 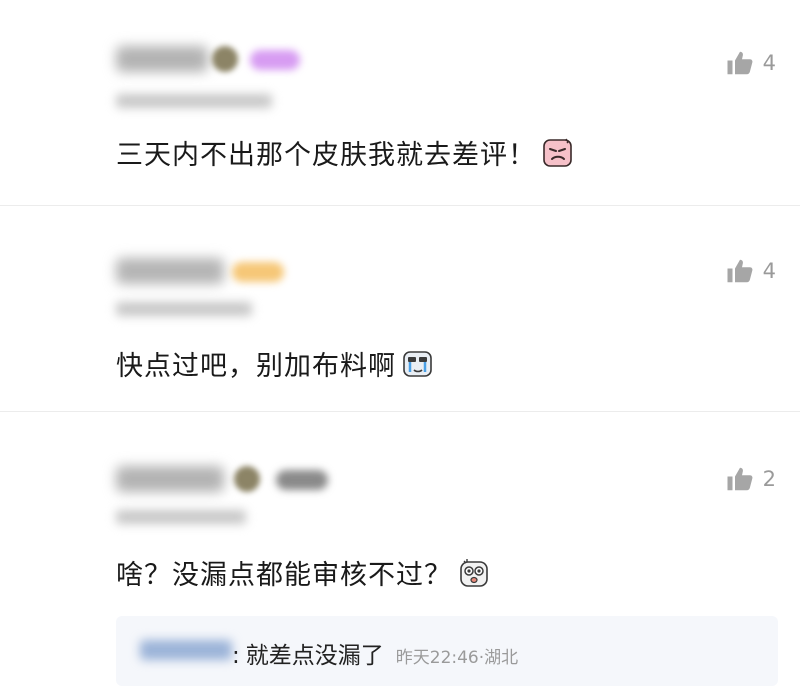 What do you see at coordinates (186, 650) in the screenshot?
I see `reply-username-redacted` at bounding box center [186, 650].